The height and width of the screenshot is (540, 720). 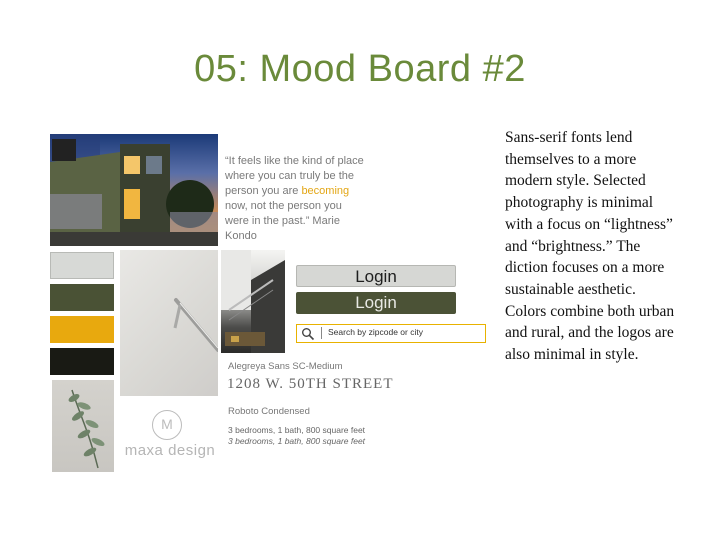 What do you see at coordinates (253, 301) in the screenshot?
I see `staircase-photo` at bounding box center [253, 301].